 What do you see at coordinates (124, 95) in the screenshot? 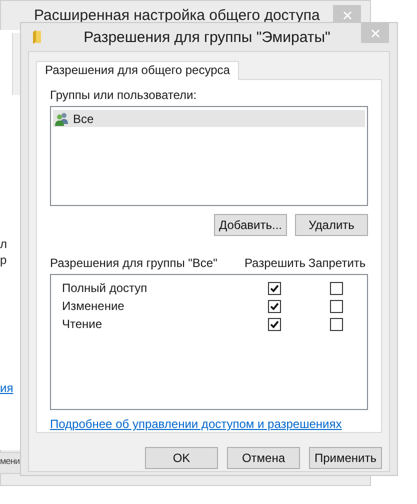
I see `groups-label: Группы или пользователи:` at bounding box center [124, 95].